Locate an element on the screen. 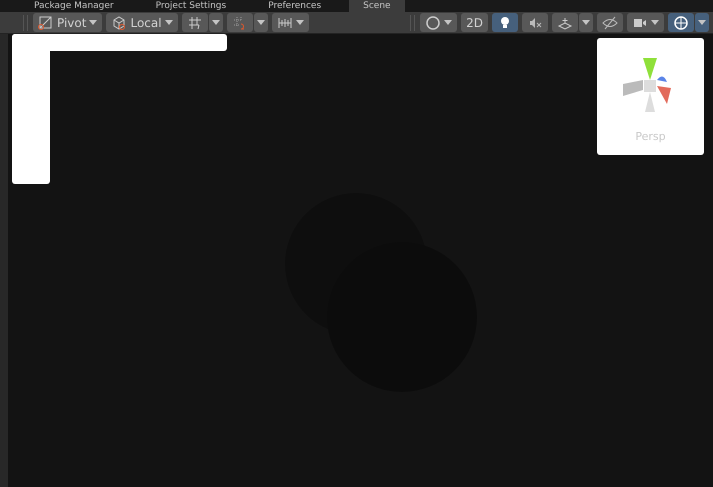 This screenshot has width=713, height=487. grid-icon is located at coordinates (194, 22).